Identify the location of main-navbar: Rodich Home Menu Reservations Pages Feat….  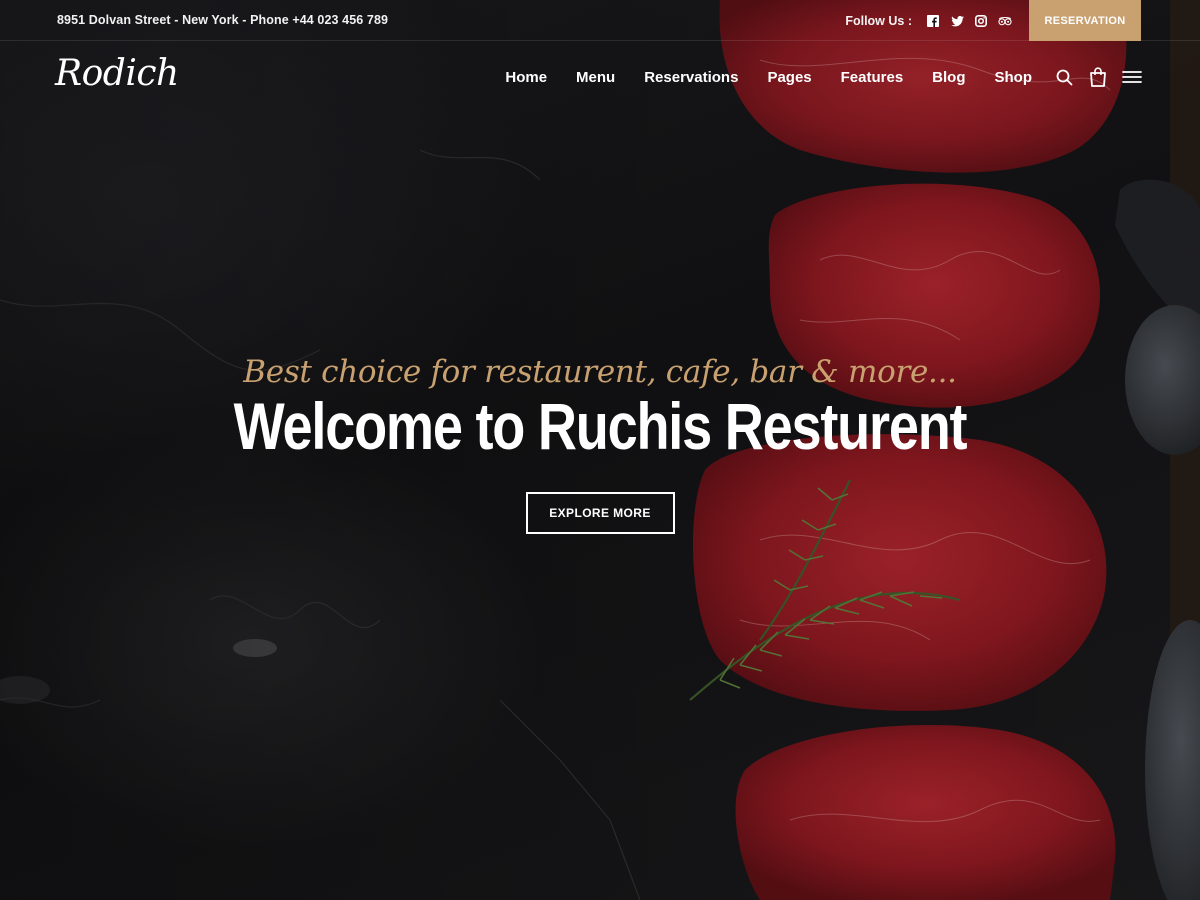
(600, 77).